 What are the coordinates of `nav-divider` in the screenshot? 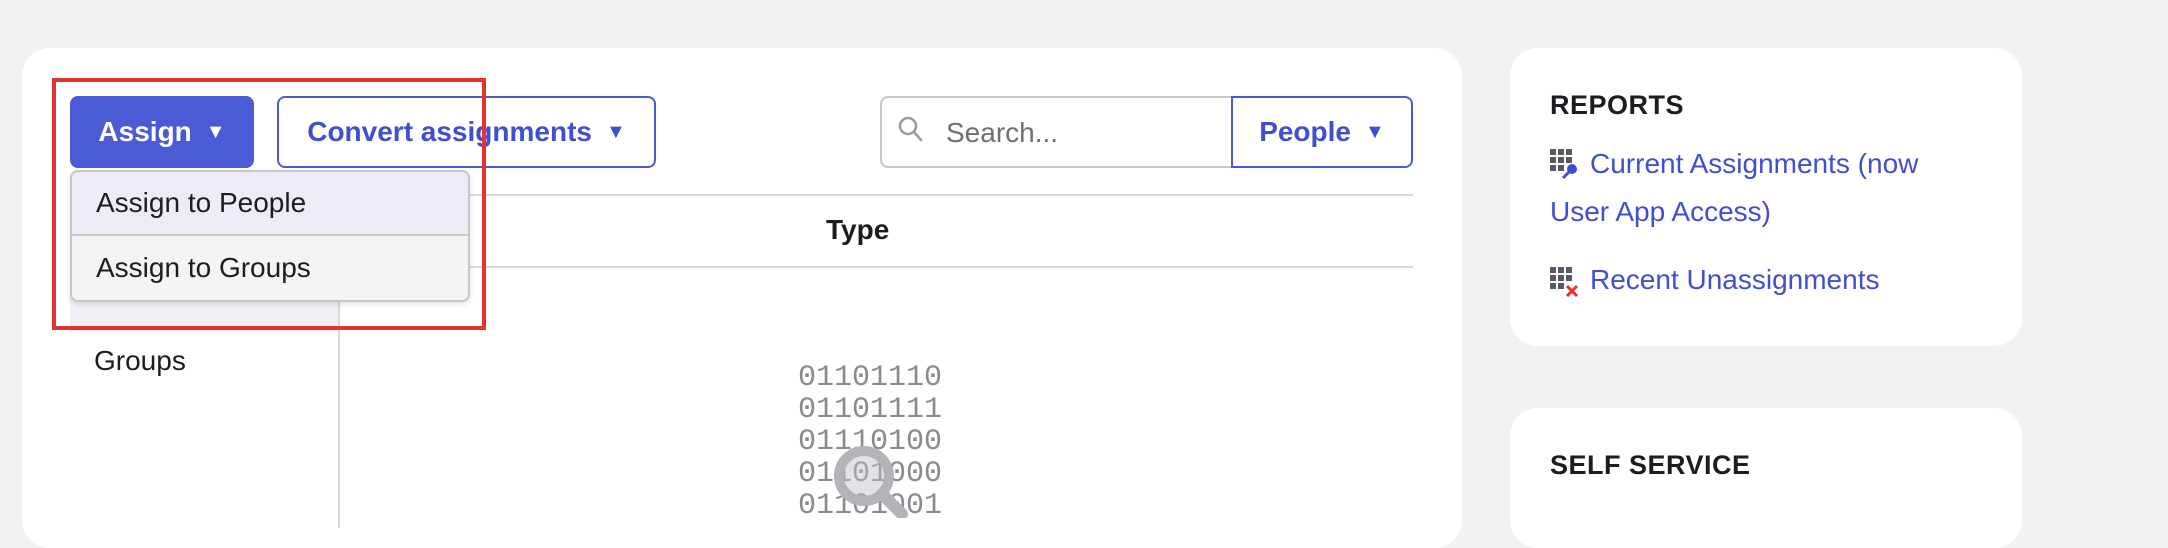 It's located at (339, 398).